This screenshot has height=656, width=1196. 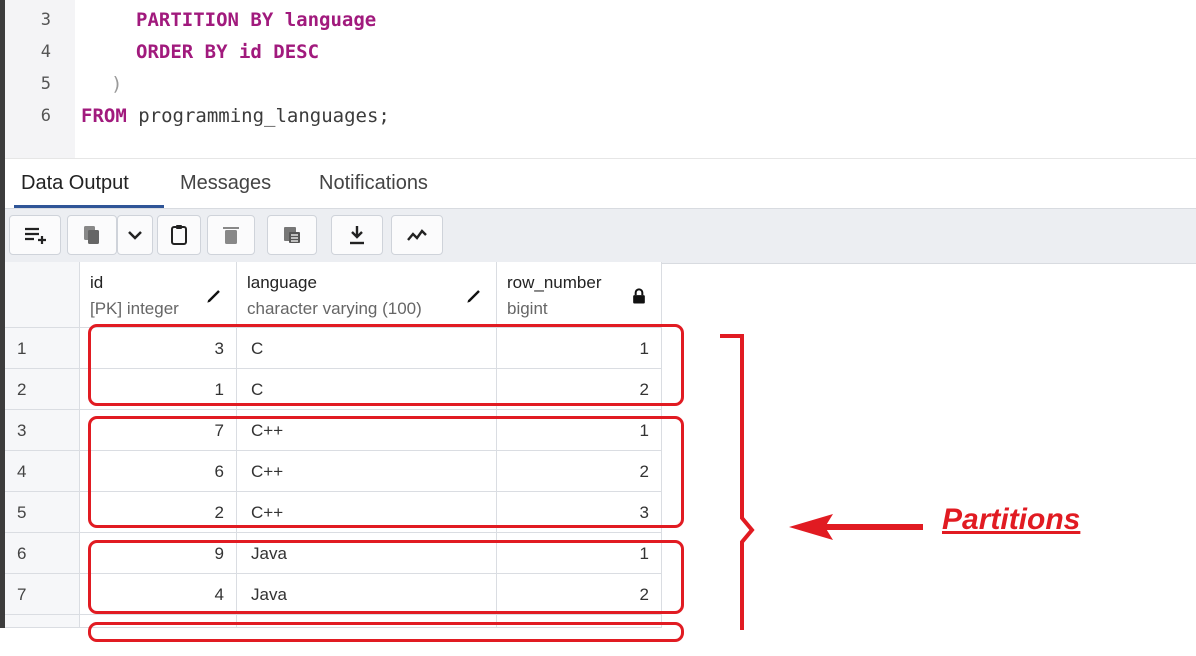 What do you see at coordinates (282, 282) in the screenshot?
I see `column-name: language` at bounding box center [282, 282].